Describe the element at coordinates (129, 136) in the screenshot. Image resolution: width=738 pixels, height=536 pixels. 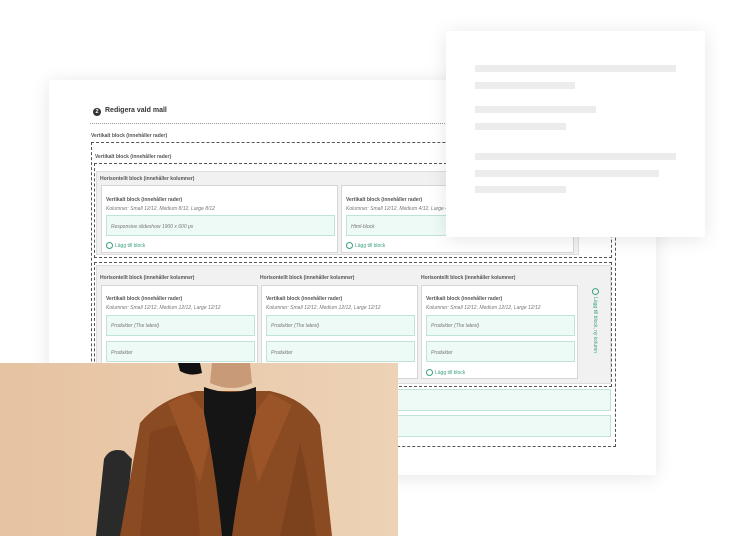
I see `outer-block-label: Vertikalt block (innehåller rader)` at that location.